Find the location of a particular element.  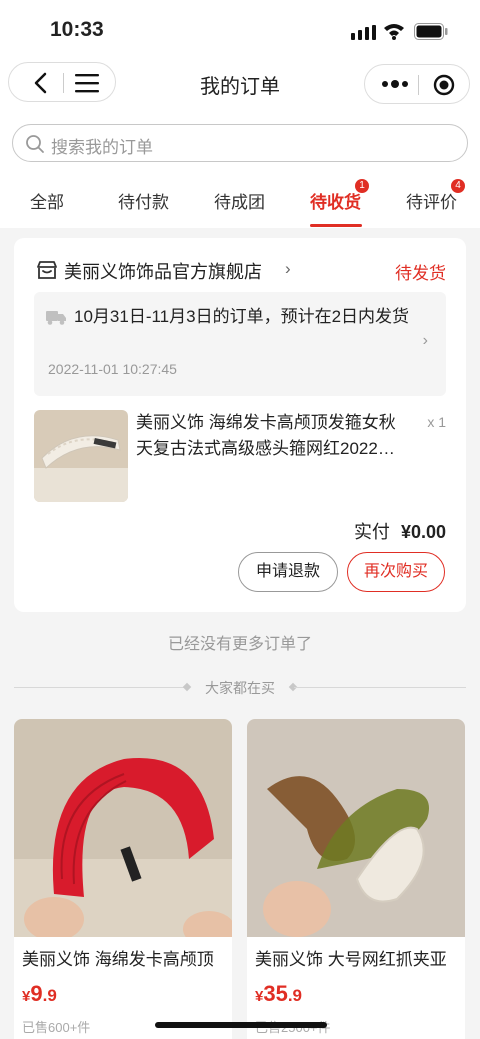

product-quantity: x 1 is located at coordinates (436, 422).